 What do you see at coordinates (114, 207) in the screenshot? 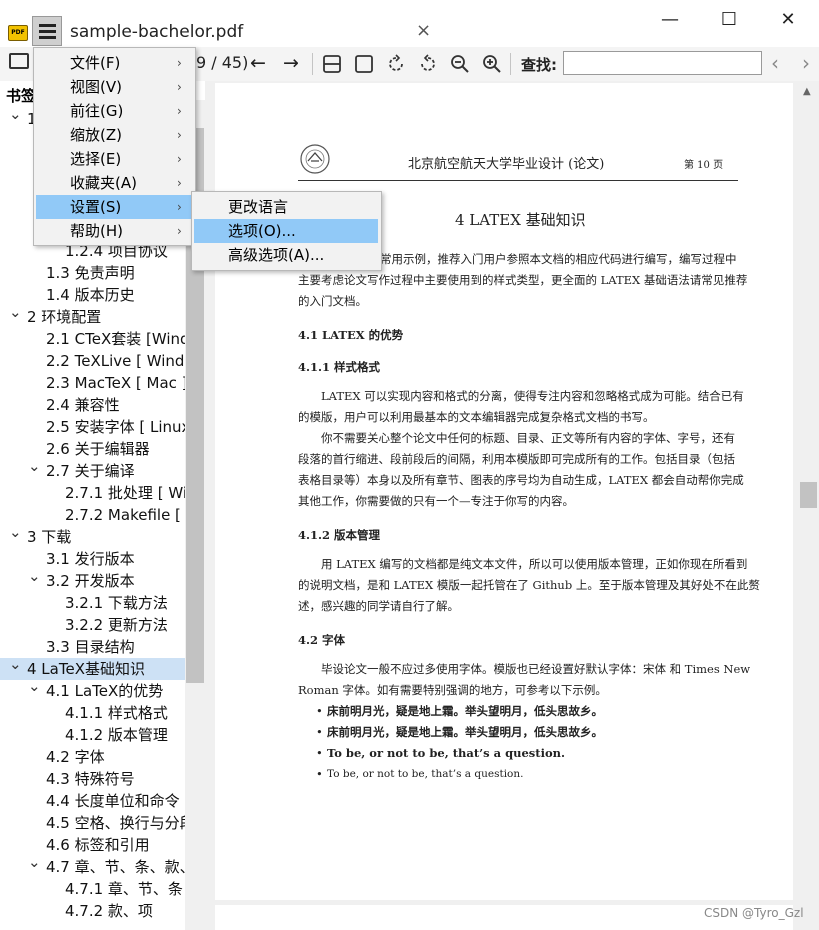
I see `menu-item-settings: 设置(S) ›` at bounding box center [114, 207].